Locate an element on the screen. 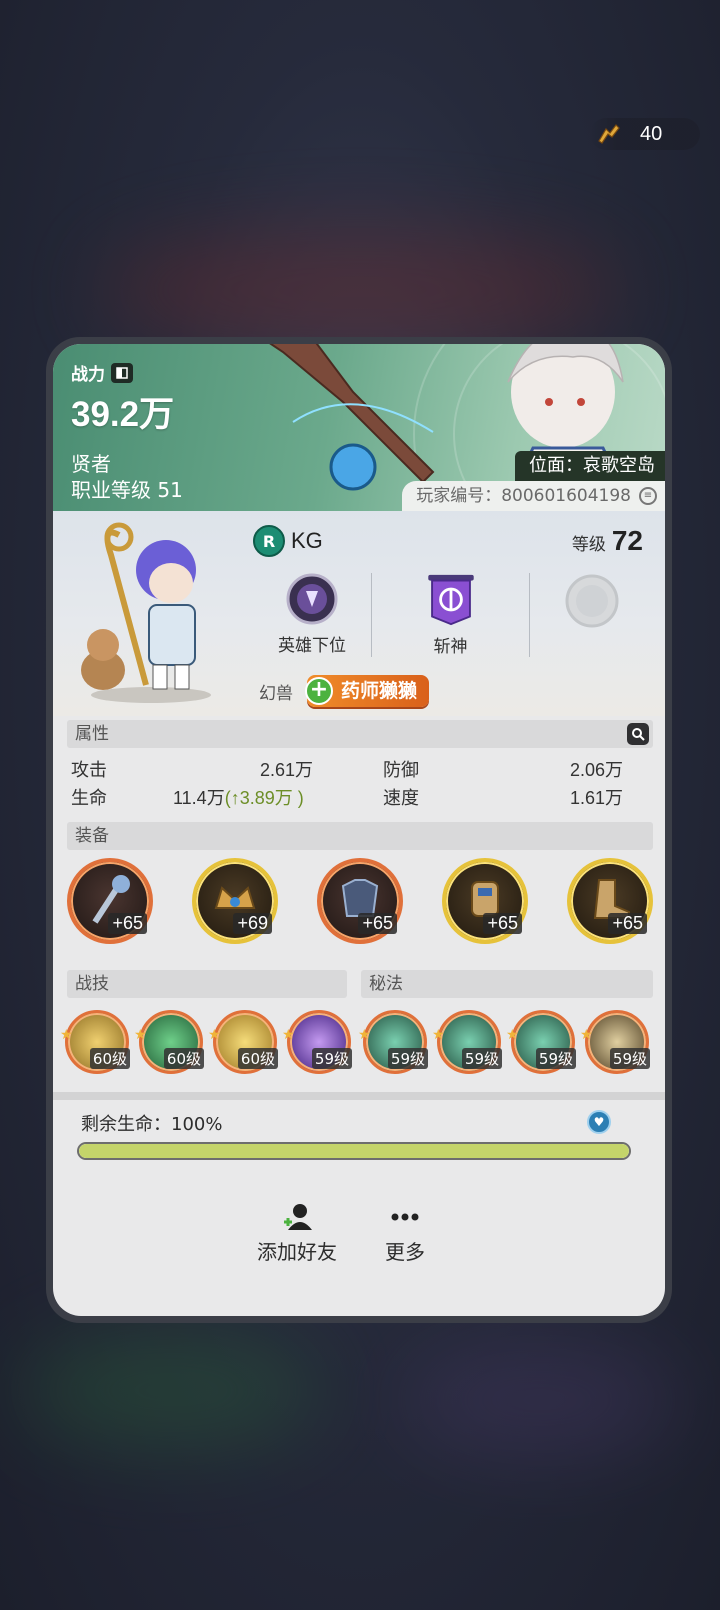 The image size is (720, 1610). energy-counter: 40 is located at coordinates (645, 134).